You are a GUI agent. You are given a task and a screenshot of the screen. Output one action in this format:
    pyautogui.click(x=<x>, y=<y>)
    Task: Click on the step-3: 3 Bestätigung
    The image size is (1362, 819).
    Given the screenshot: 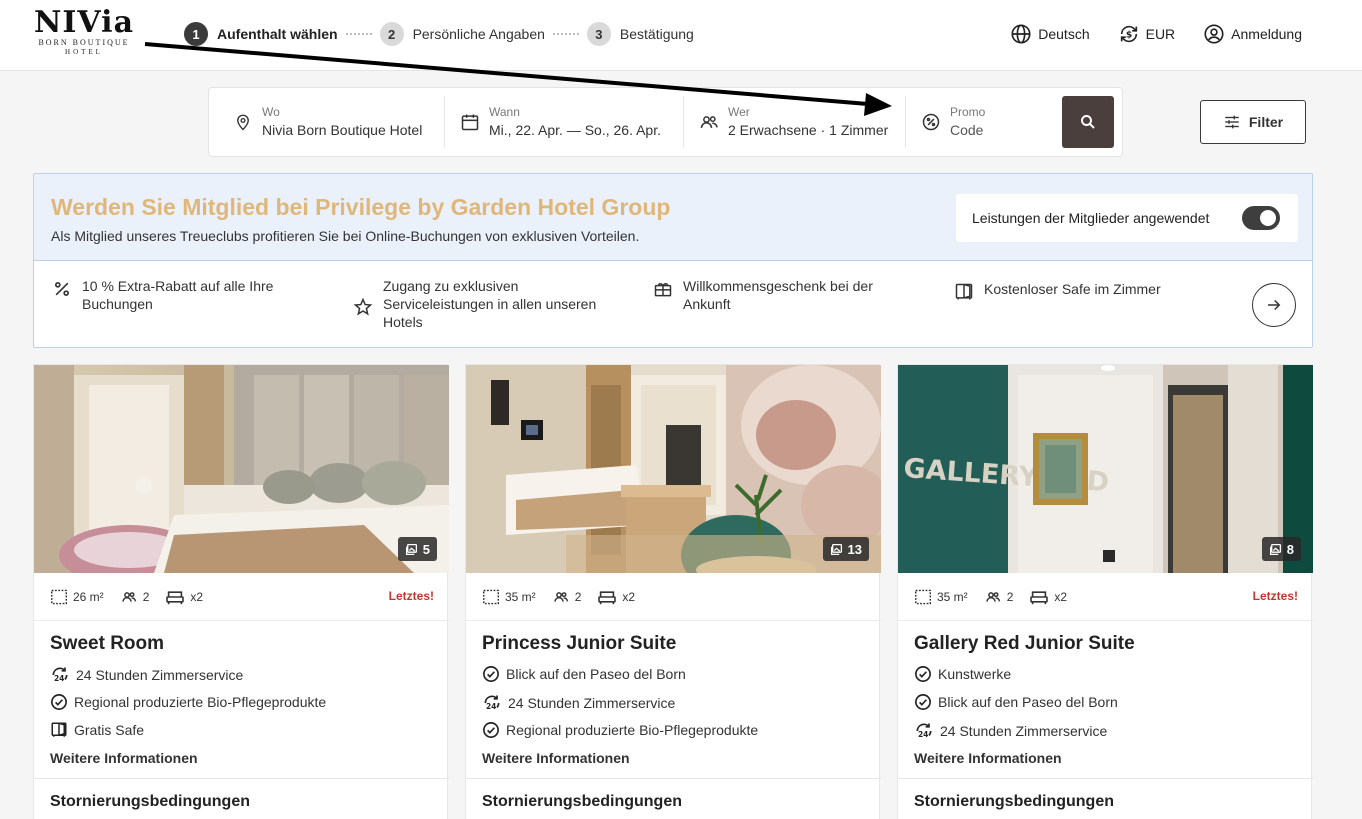 What is the action you would take?
    pyautogui.click(x=640, y=34)
    